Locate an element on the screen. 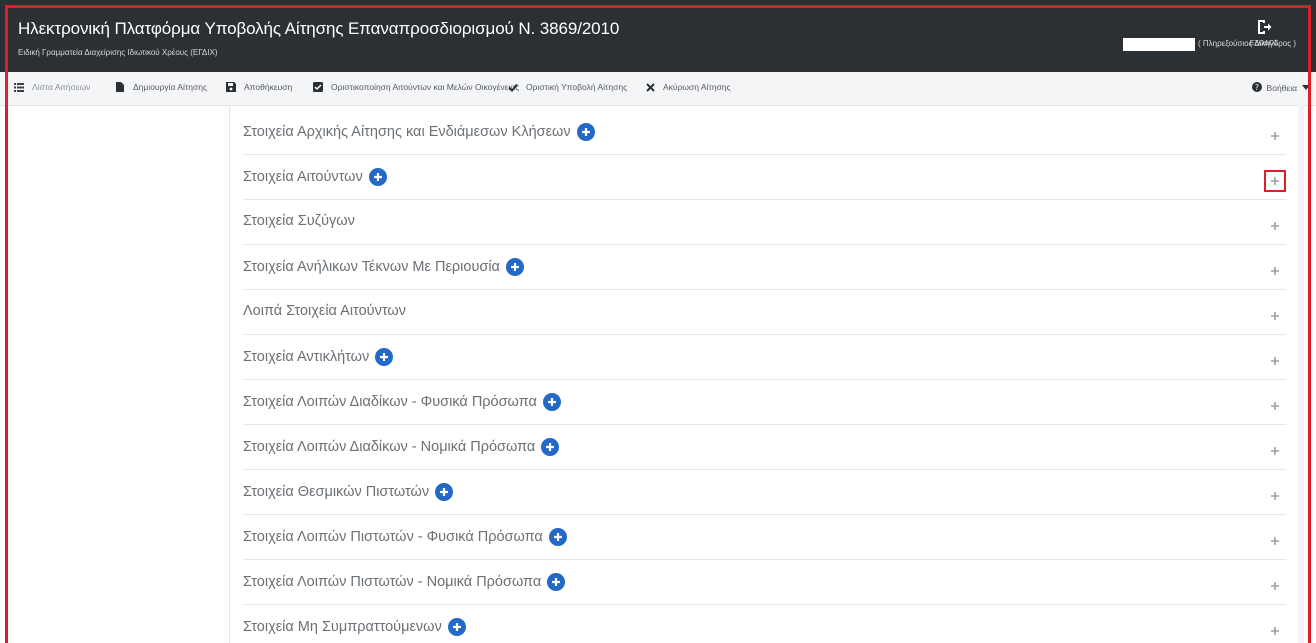 This screenshot has height=643, width=1316. help-label: Βοήθεια is located at coordinates (1281, 88).